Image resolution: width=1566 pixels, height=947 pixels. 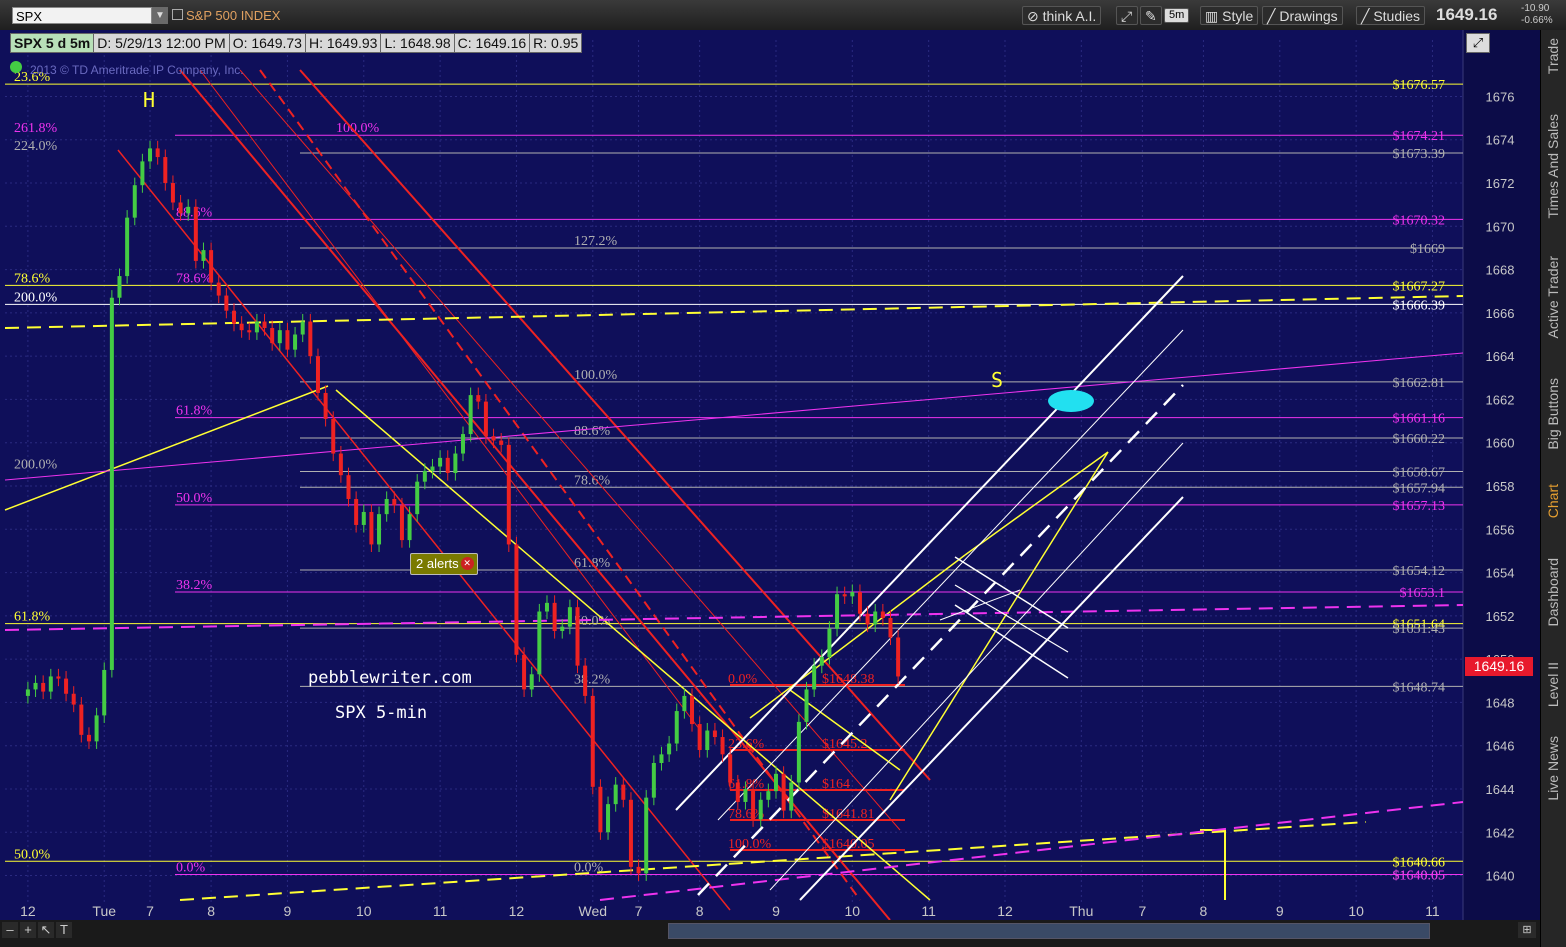 What do you see at coordinates (1238, 16) in the screenshot?
I see `style-label: Style` at bounding box center [1238, 16].